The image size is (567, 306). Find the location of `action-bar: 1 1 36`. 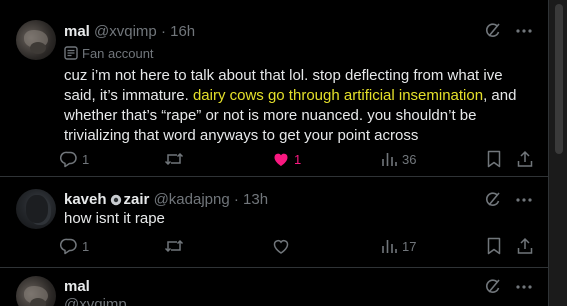

action-bar: 1 1 36 is located at coordinates (296, 160).